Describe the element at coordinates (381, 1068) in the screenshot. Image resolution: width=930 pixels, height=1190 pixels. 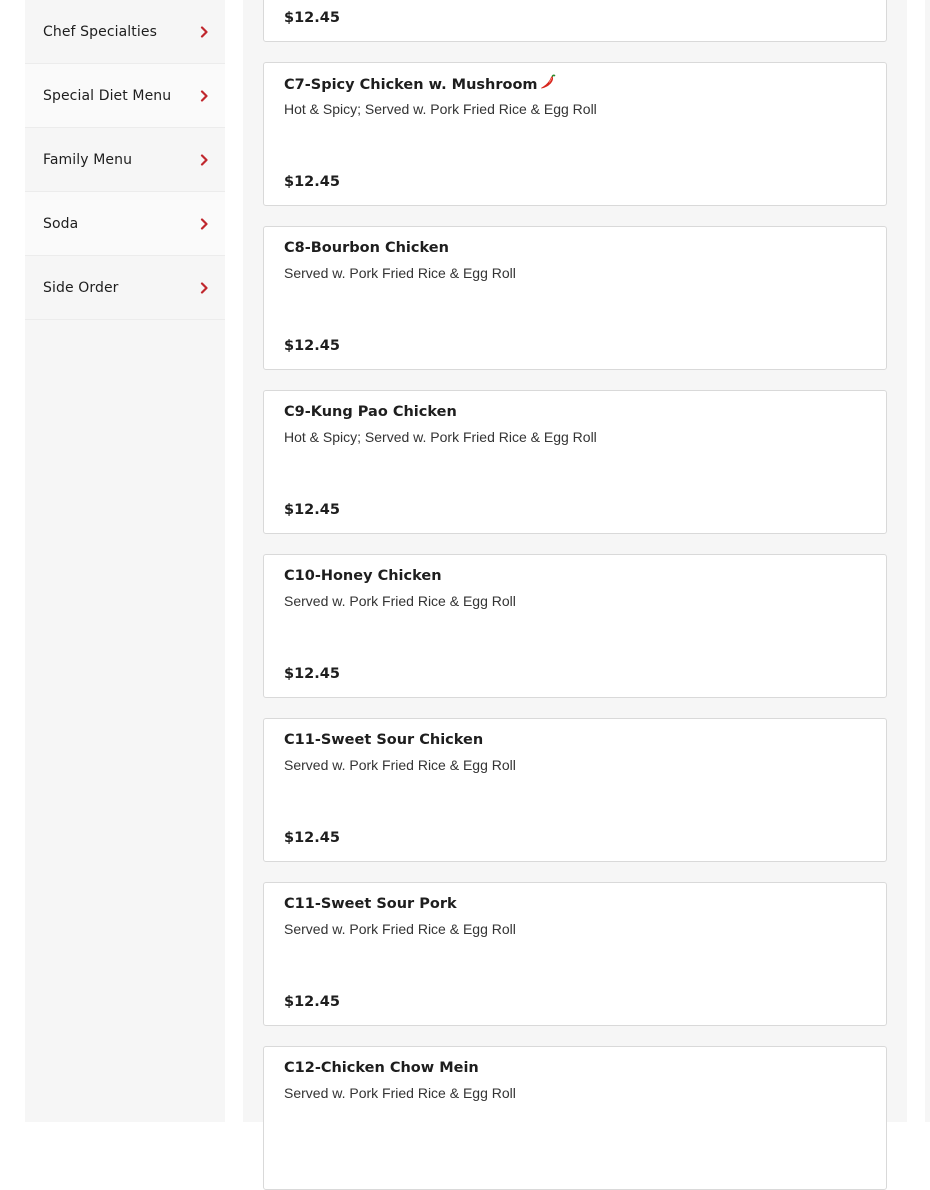
I see `menu-item-name: C12-Chicken Chow Mein` at that location.